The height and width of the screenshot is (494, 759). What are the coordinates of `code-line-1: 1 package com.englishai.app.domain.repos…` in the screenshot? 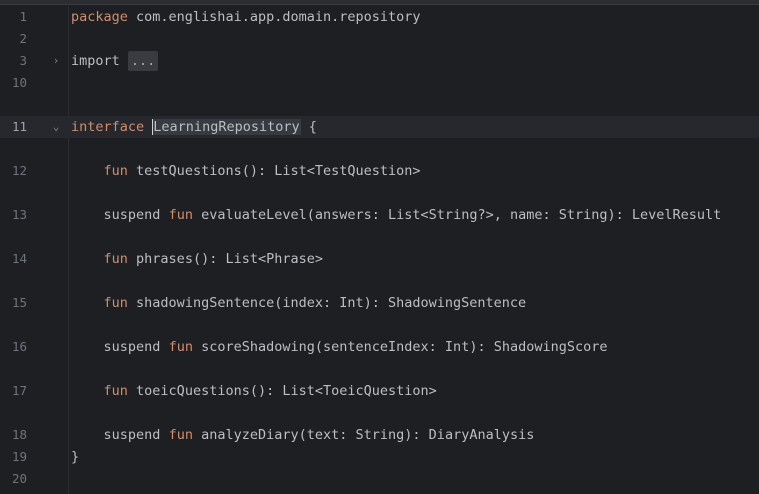 It's located at (379, 17).